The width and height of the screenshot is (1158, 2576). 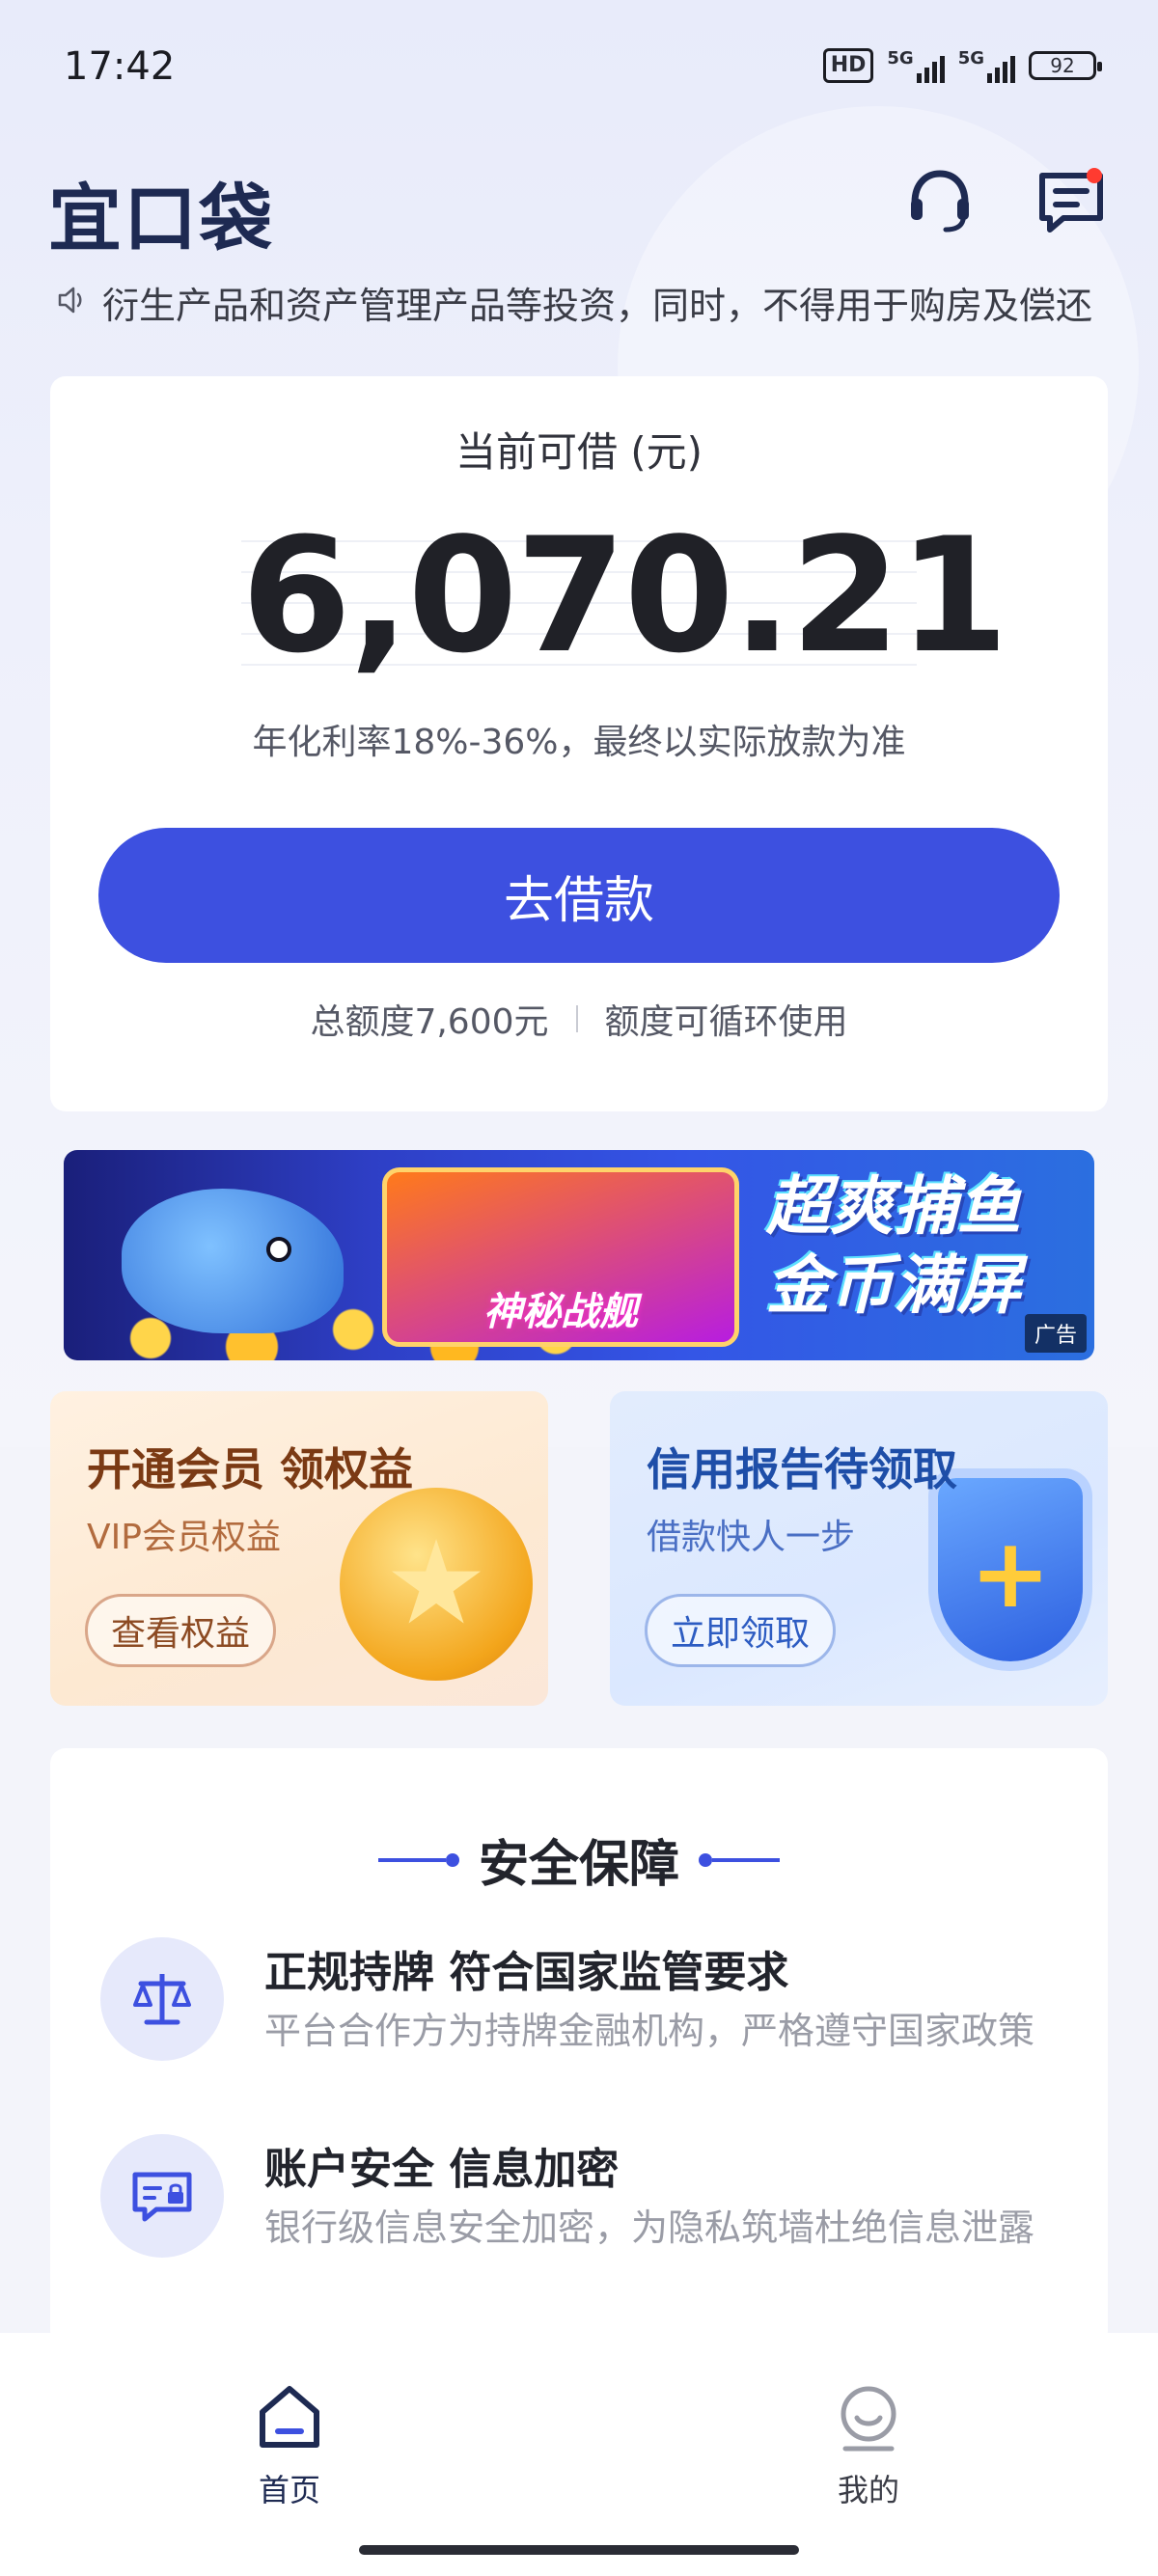 I want to click on customer-service-button, so click(x=940, y=200).